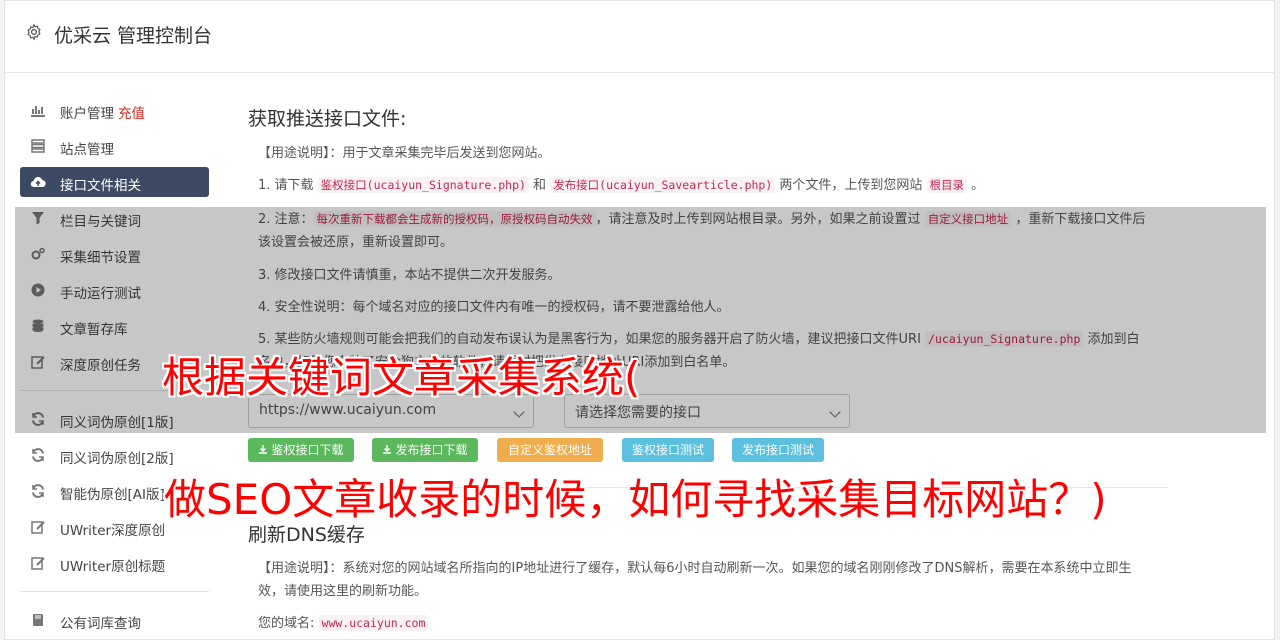 This screenshot has height=640, width=1280. I want to click on app-title: 优采云 管理控制台, so click(133, 36).